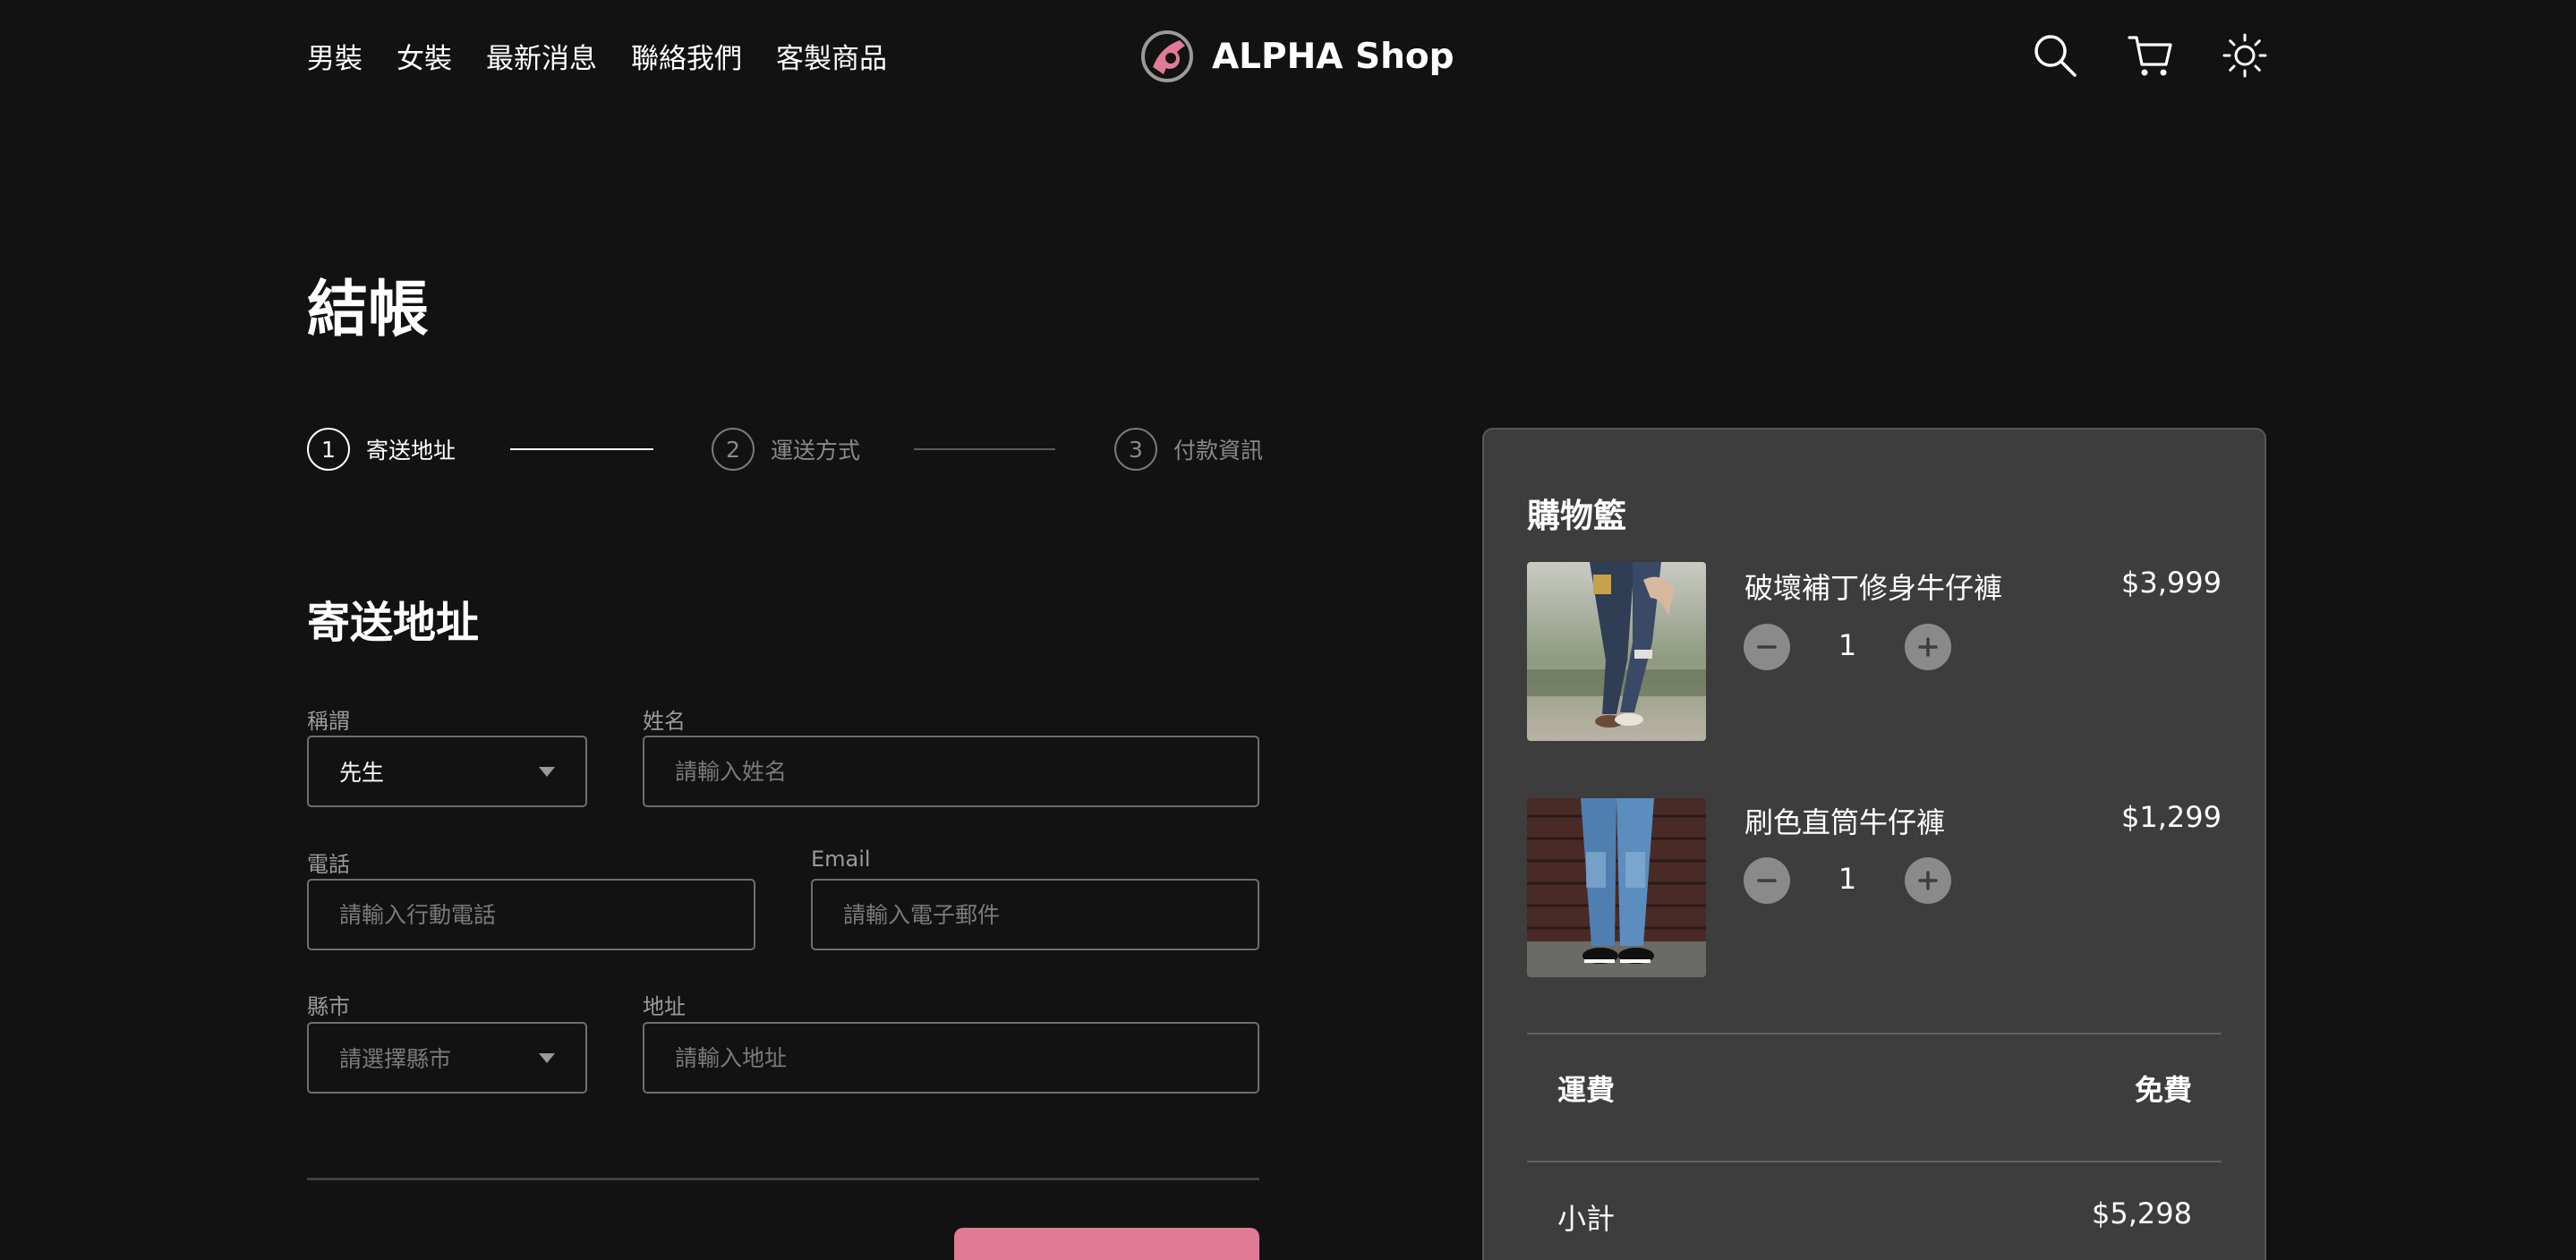  What do you see at coordinates (2163, 1090) in the screenshot?
I see `shipping-value: 免費` at bounding box center [2163, 1090].